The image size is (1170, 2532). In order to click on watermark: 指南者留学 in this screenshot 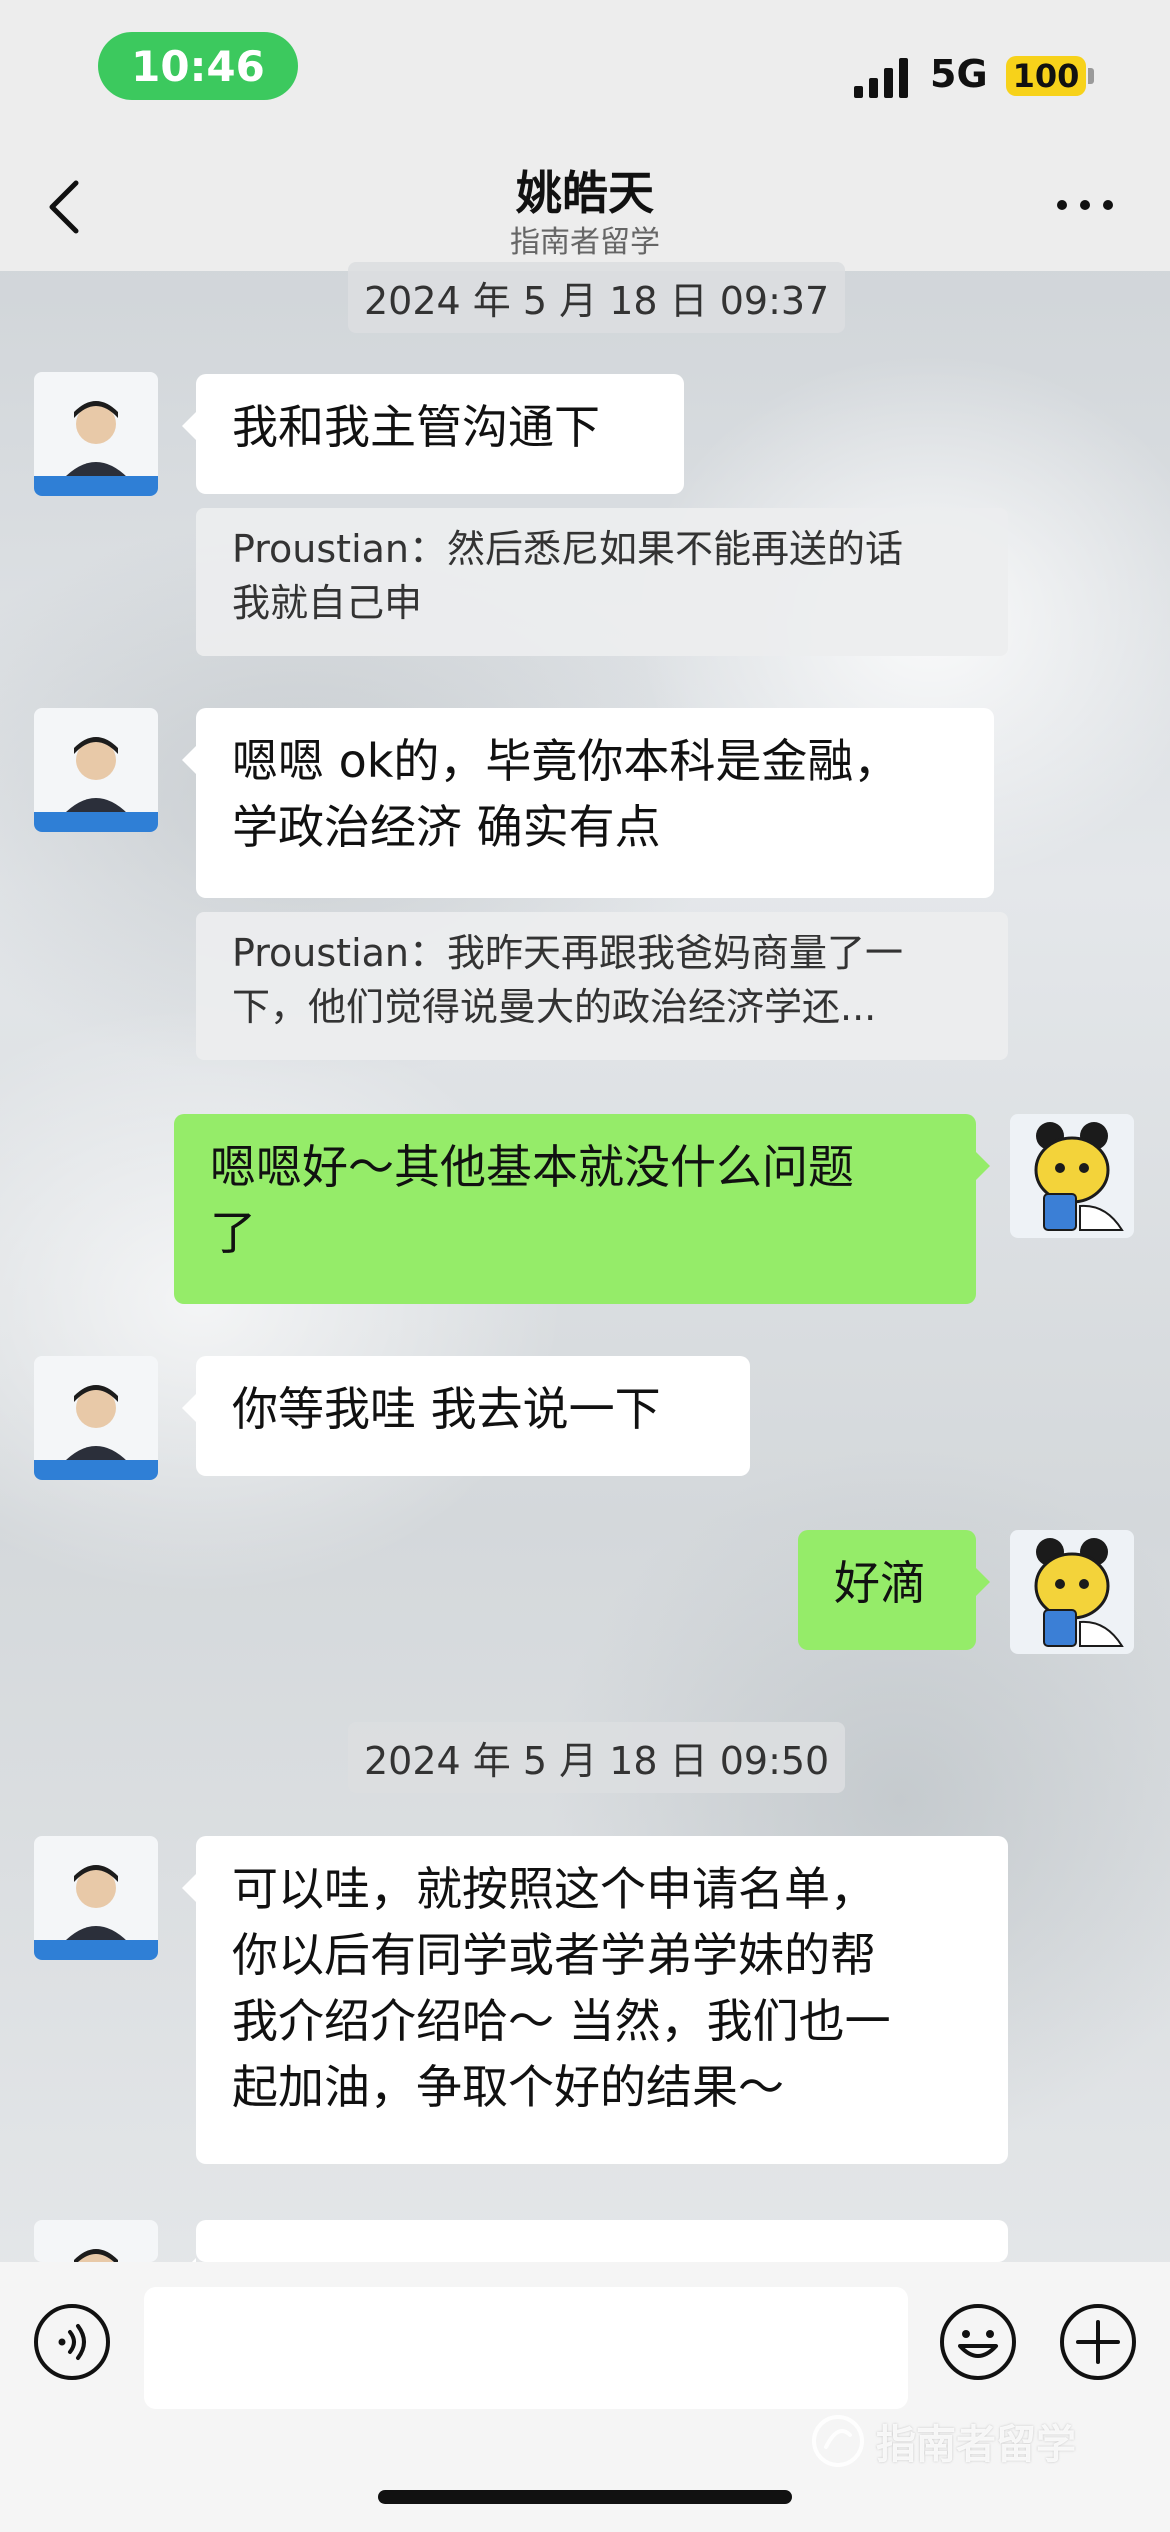, I will do `click(943, 2441)`.